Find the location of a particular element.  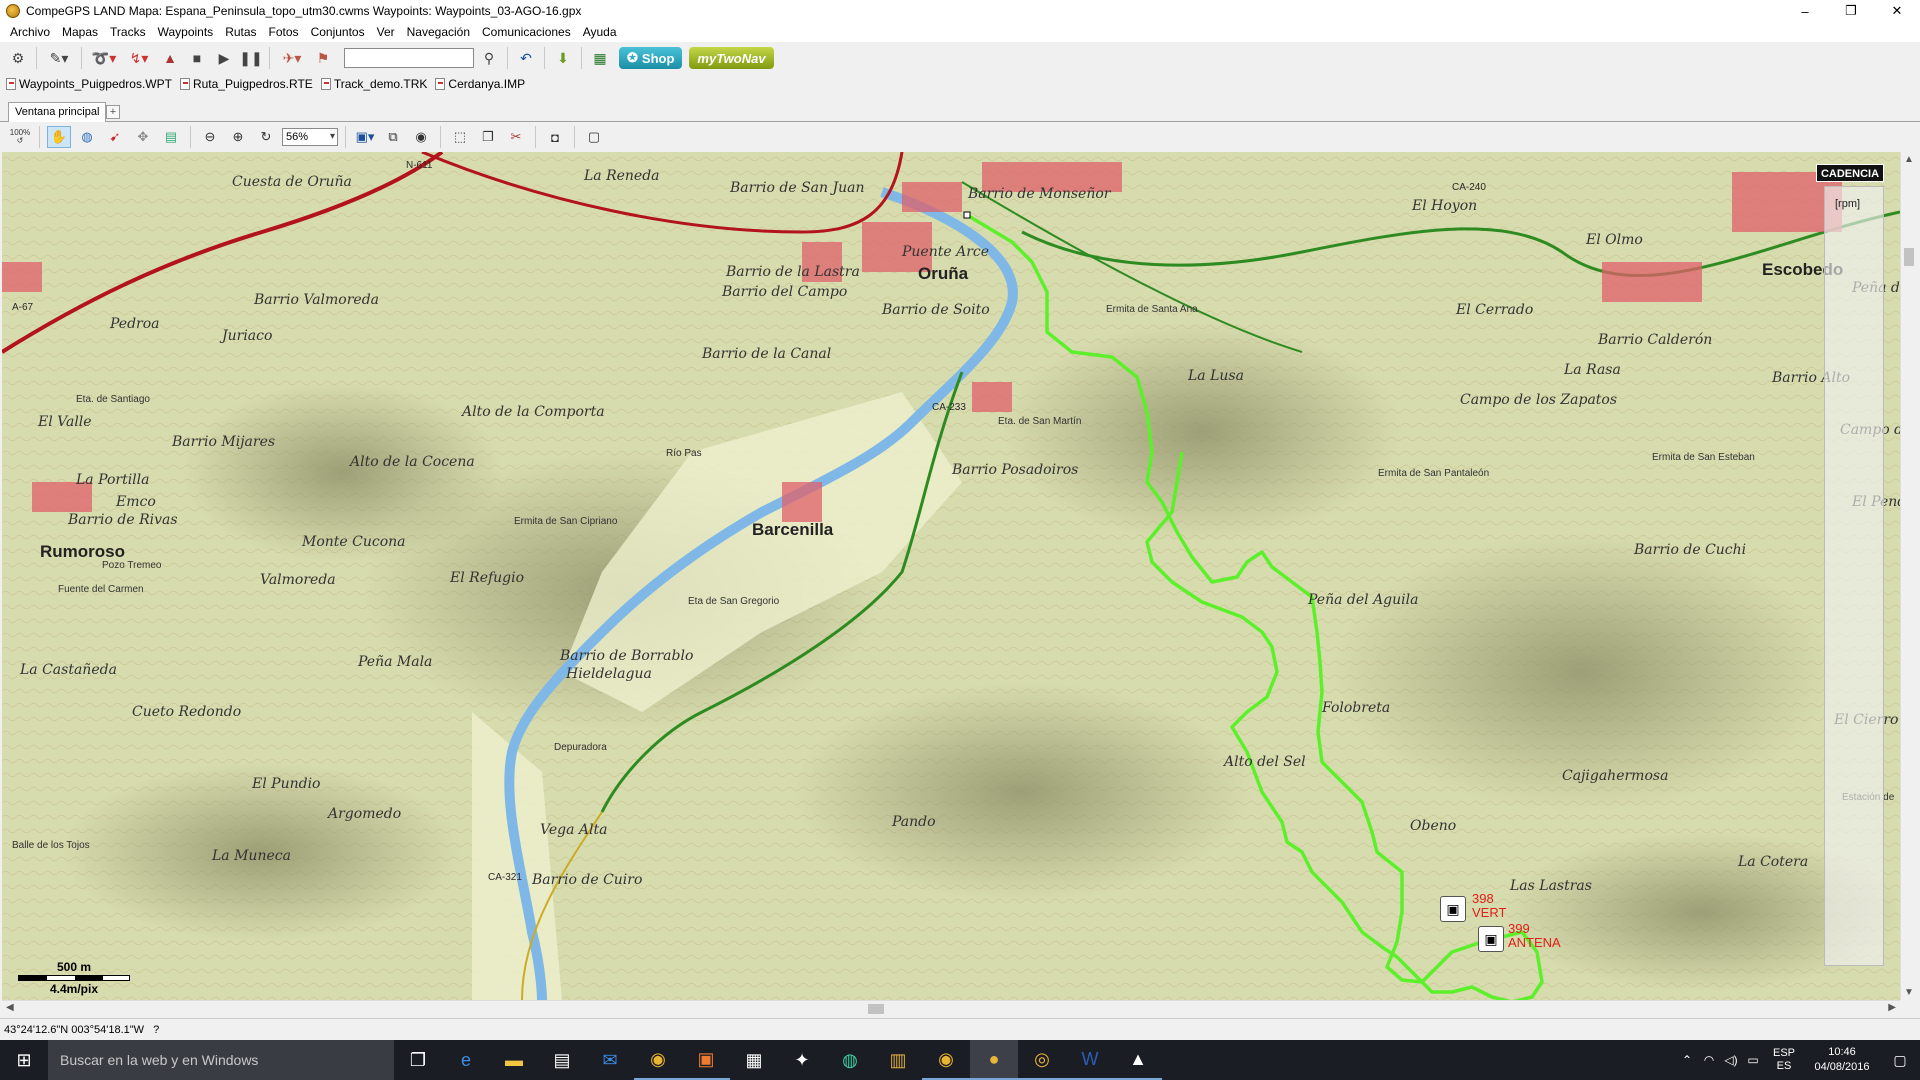

scroll-right-icon: ▶ is located at coordinates (1892, 1007).